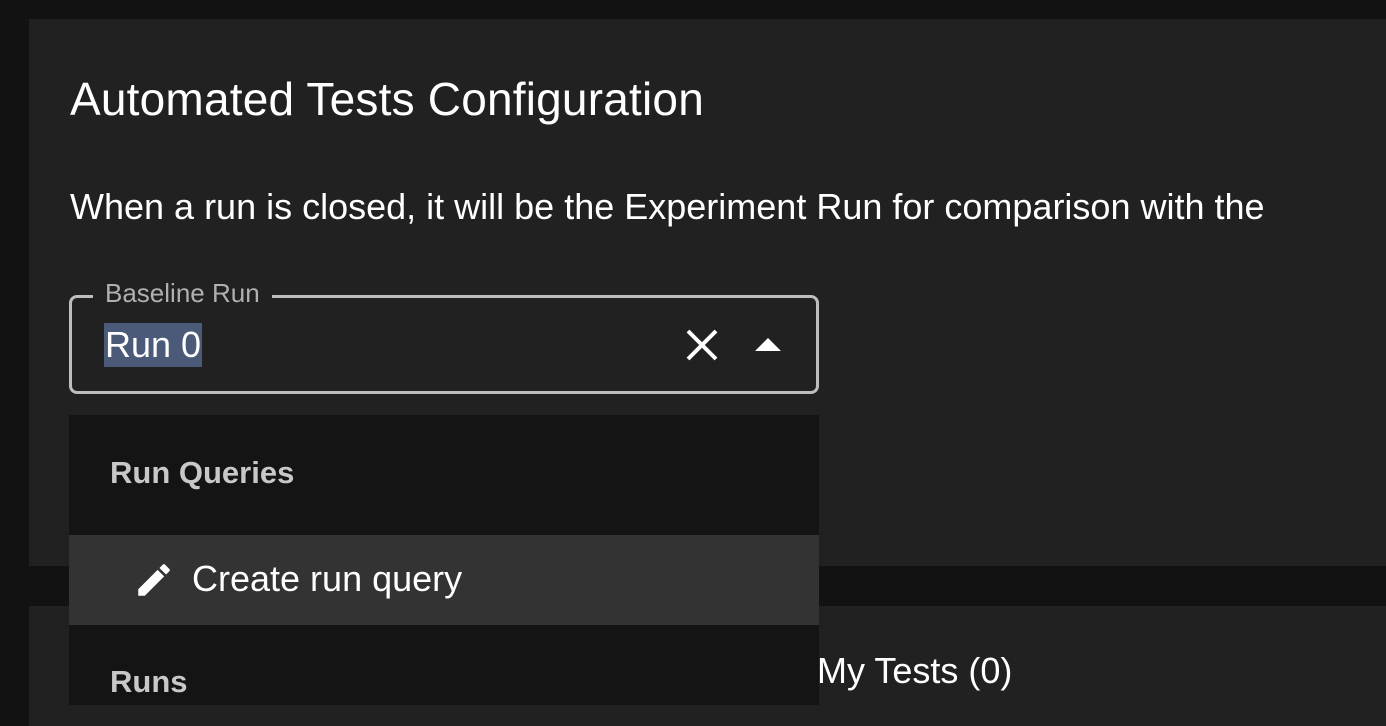  What do you see at coordinates (182, 293) in the screenshot?
I see `baseline-run-label: Baseline Run` at bounding box center [182, 293].